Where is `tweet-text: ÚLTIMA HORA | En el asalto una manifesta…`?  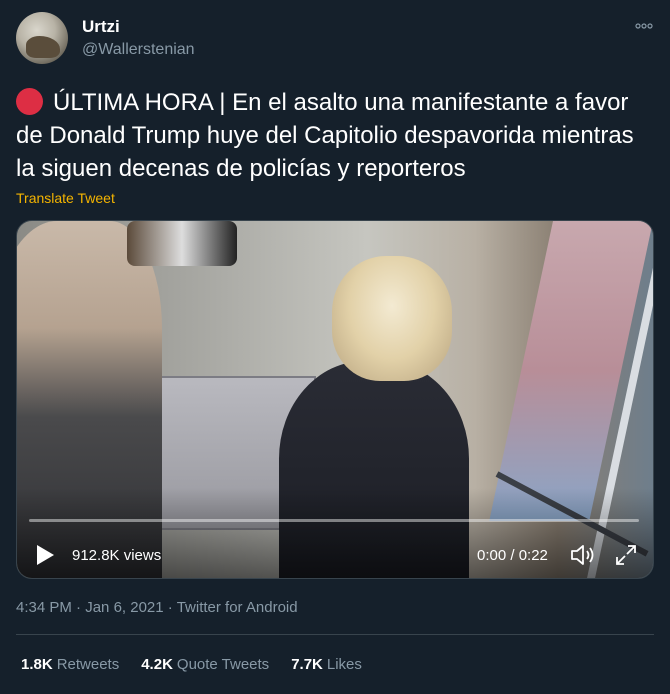
tweet-text: ÚLTIMA HORA | En el asalto una manifesta… is located at coordinates (336, 135).